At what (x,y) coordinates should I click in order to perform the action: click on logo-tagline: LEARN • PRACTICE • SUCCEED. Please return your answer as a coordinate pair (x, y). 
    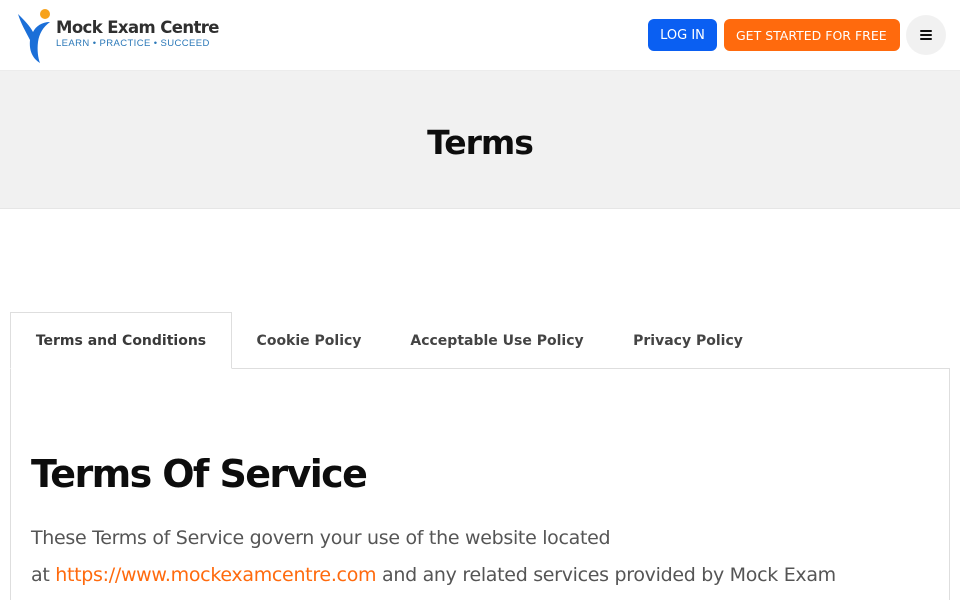
    Looking at the image, I should click on (133, 43).